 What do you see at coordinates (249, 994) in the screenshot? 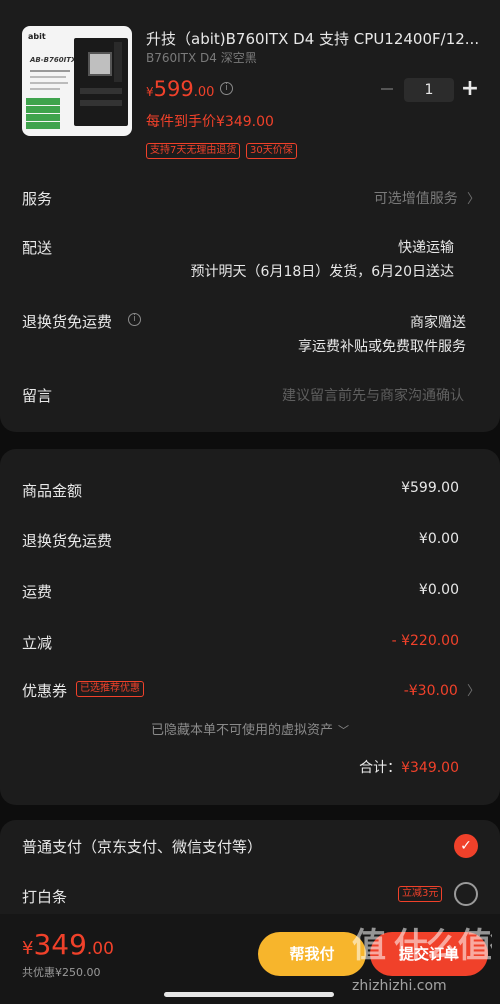
I see `home-indicator` at bounding box center [249, 994].